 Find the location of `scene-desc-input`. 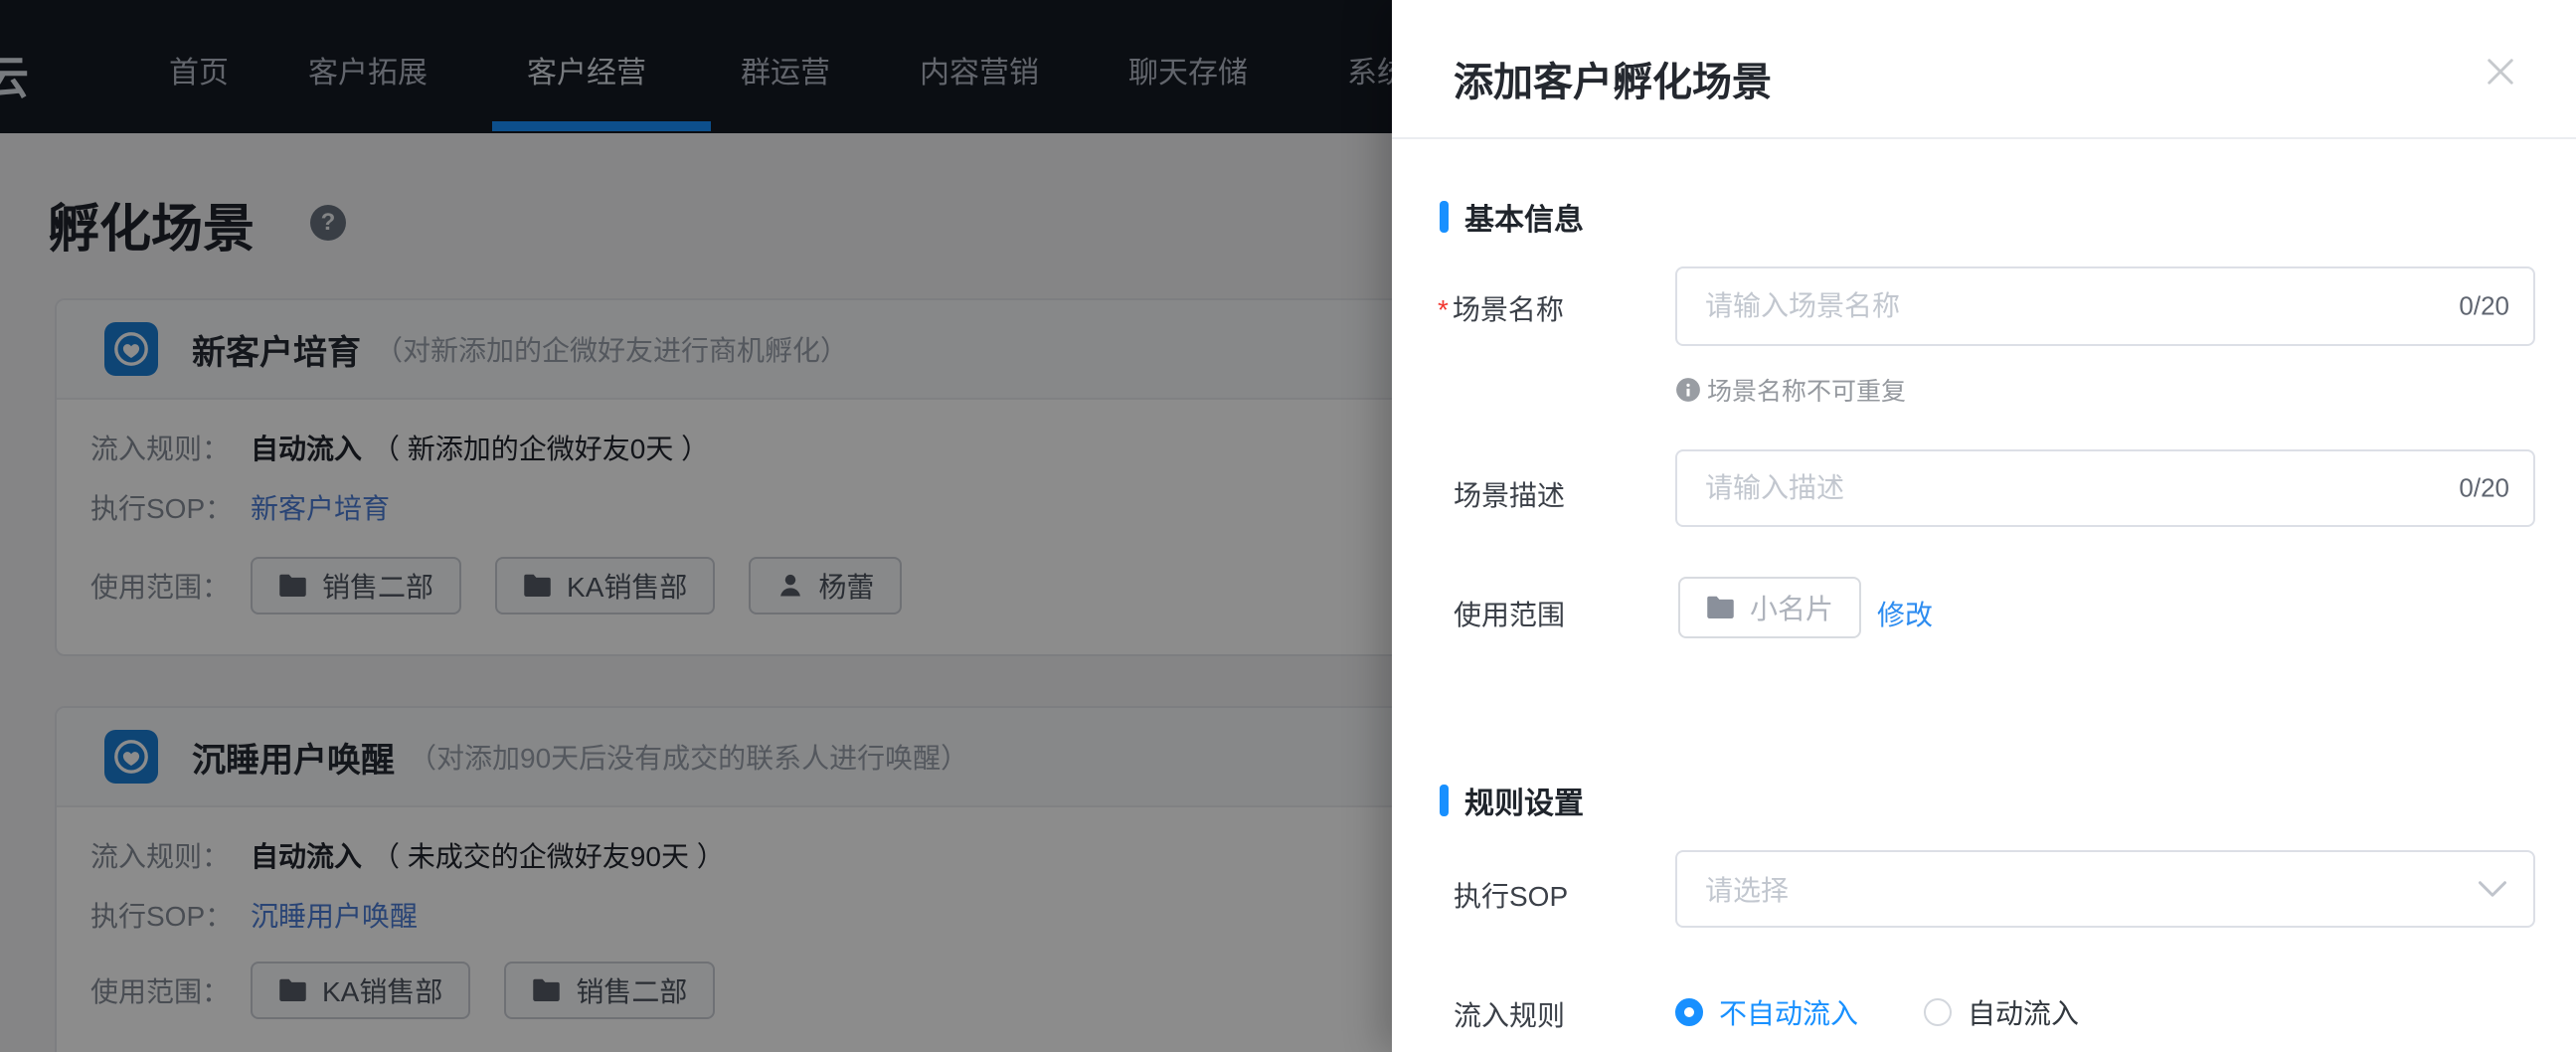

scene-desc-input is located at coordinates (2105, 488).